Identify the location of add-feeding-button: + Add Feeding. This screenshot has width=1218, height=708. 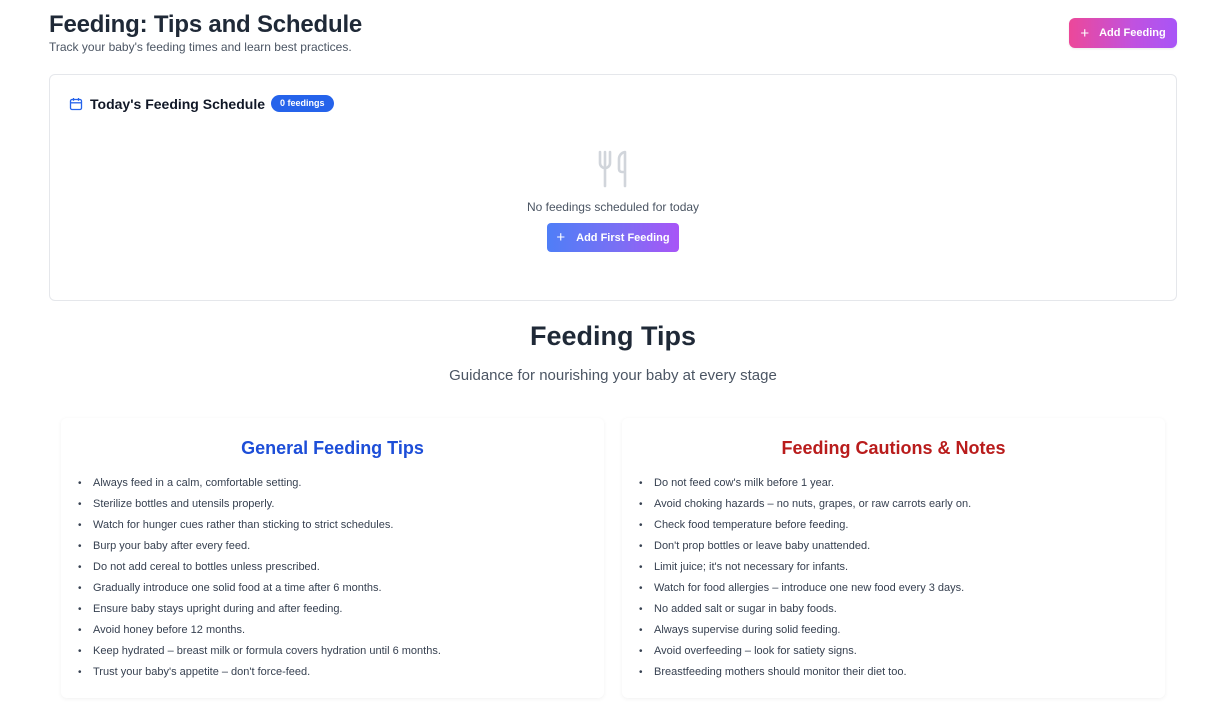
(1123, 33).